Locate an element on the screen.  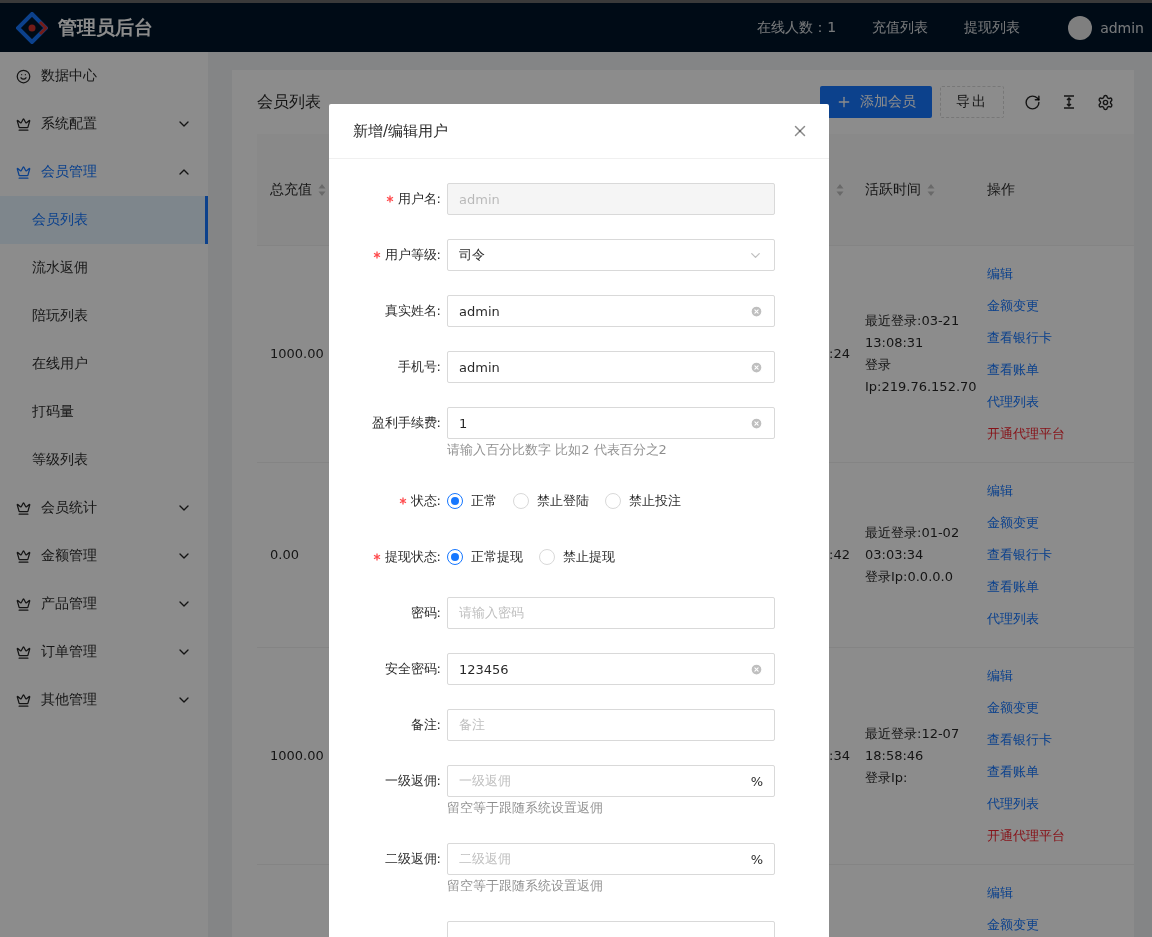
radio-label: 禁止登陆 is located at coordinates (563, 501).